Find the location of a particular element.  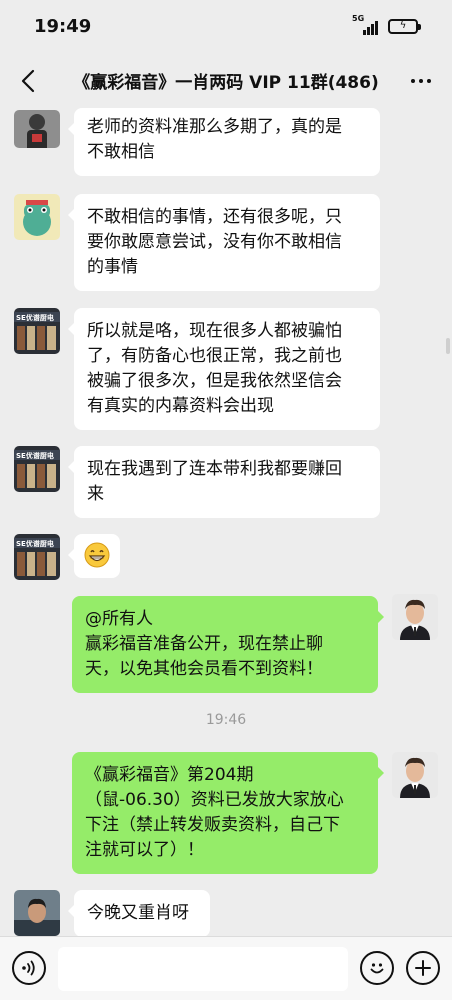

more-options-button is located at coordinates (421, 81).